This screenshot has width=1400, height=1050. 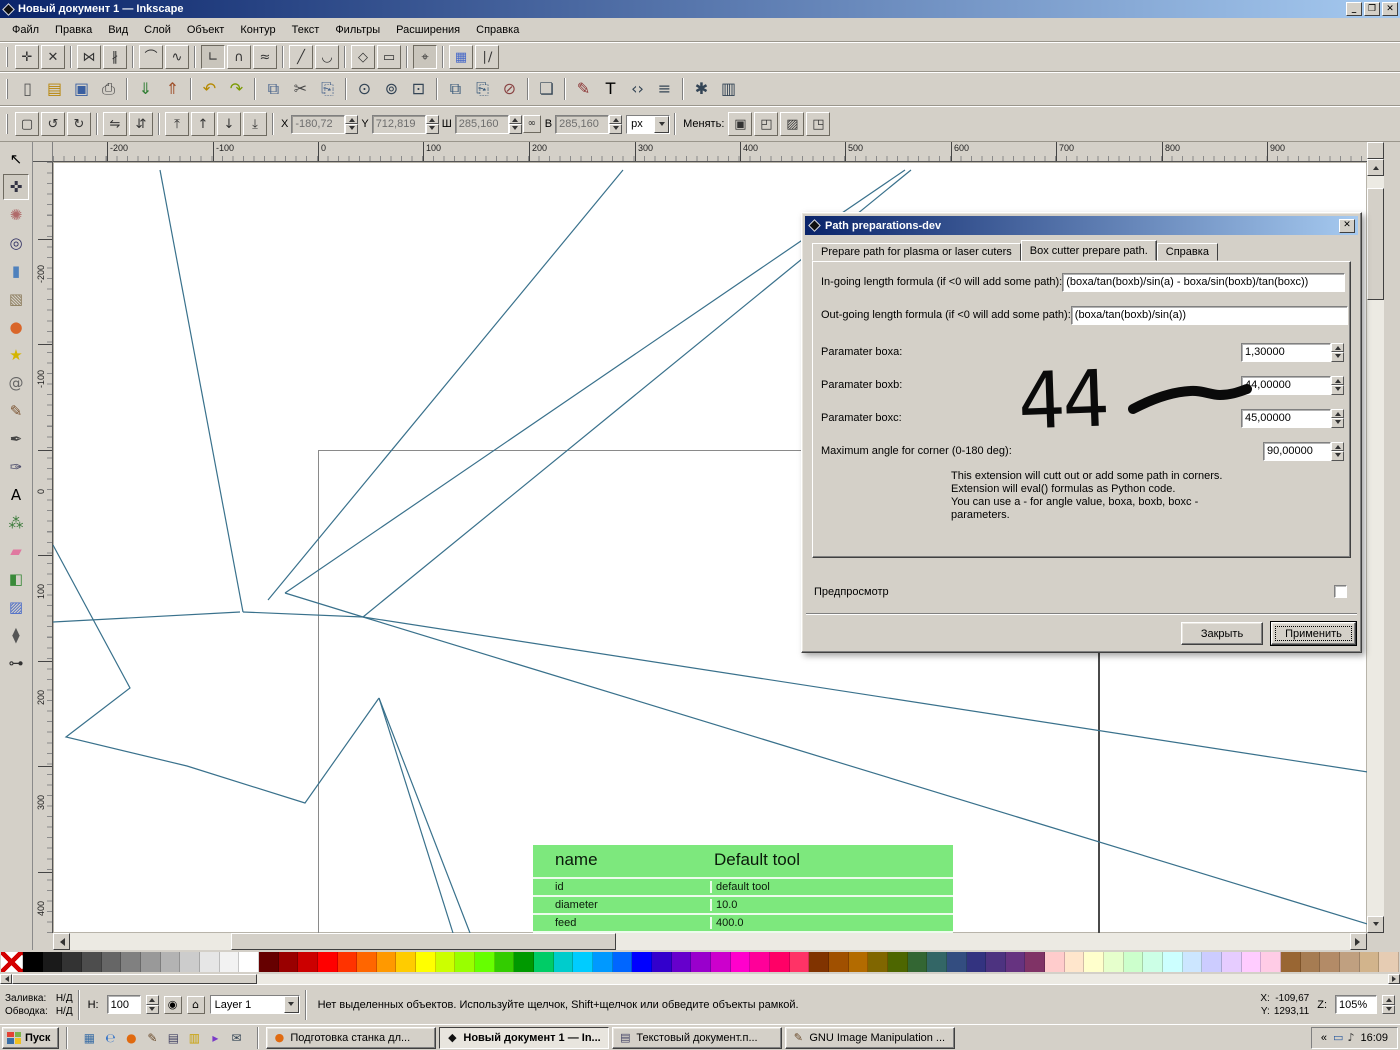 What do you see at coordinates (255, 124) in the screenshot?
I see `lower-to-bottom-icon: ⤓` at bounding box center [255, 124].